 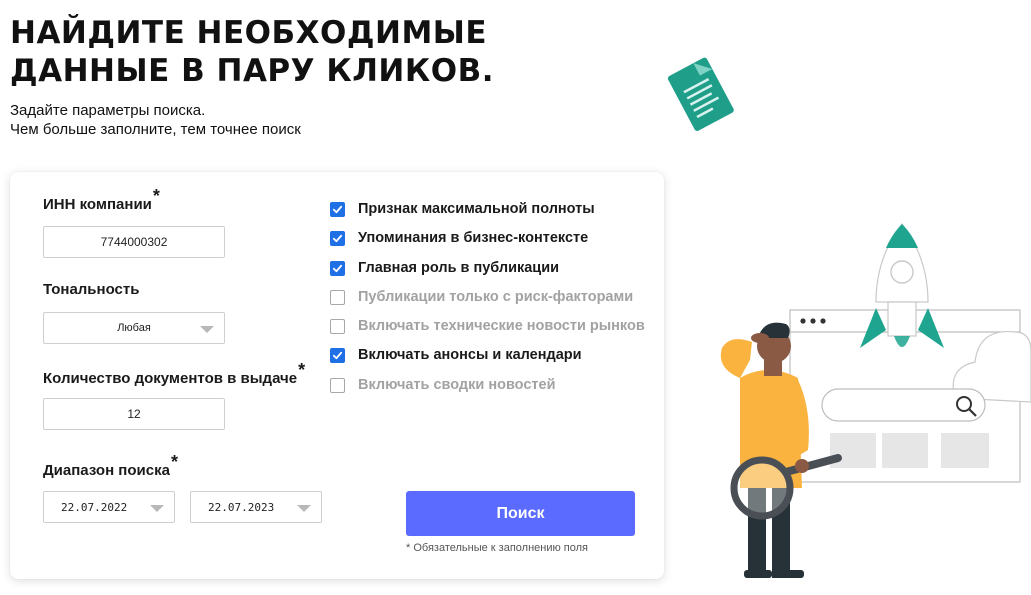 I want to click on tone-label: Тональность, so click(x=91, y=289).